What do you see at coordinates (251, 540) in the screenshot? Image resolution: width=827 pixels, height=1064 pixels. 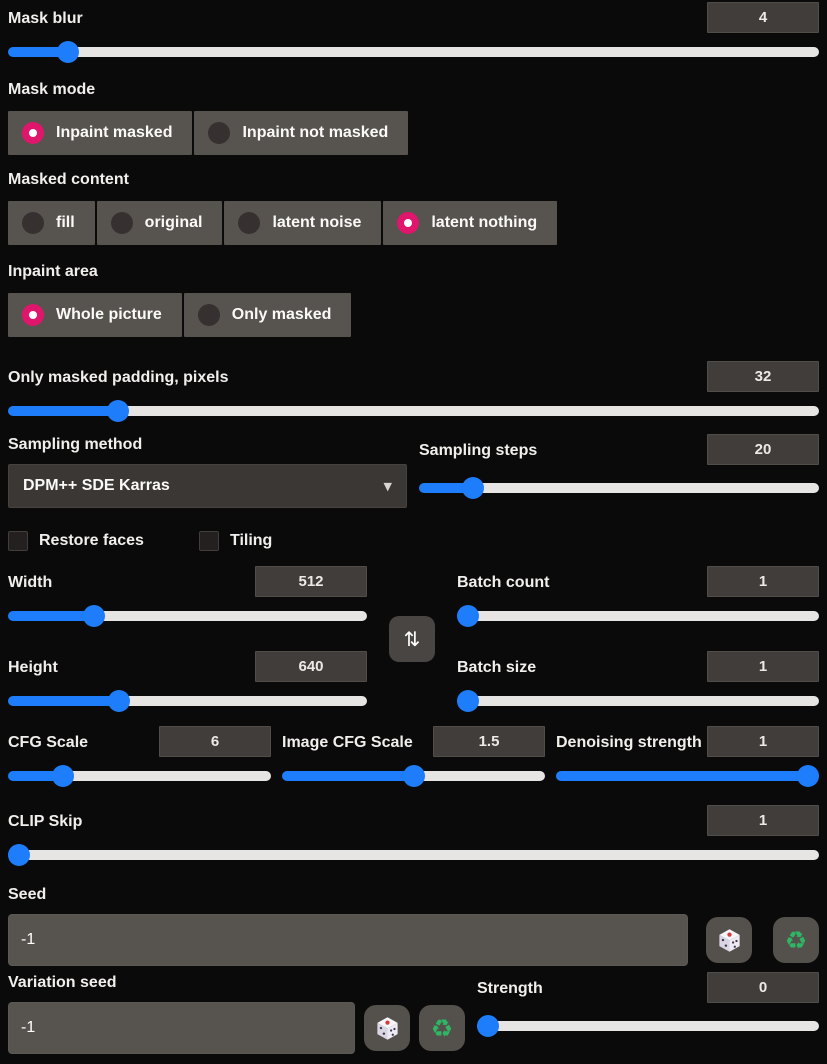 I see `tiling-label: Tiling` at bounding box center [251, 540].